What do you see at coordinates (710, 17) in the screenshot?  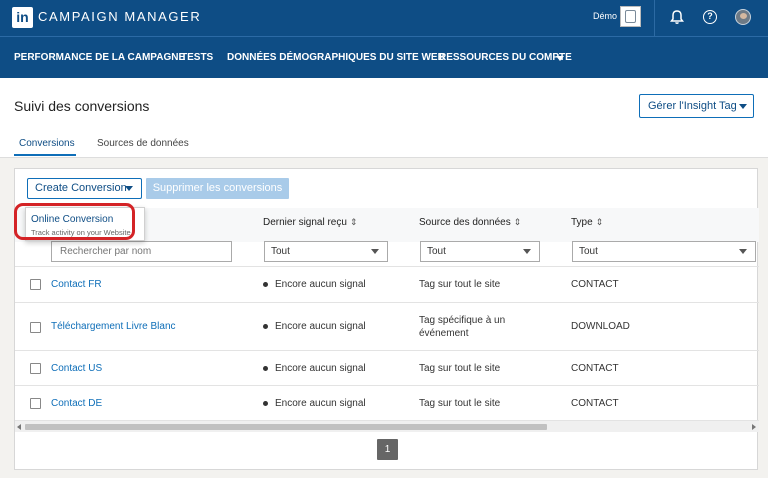 I see `help-icon: ?` at bounding box center [710, 17].